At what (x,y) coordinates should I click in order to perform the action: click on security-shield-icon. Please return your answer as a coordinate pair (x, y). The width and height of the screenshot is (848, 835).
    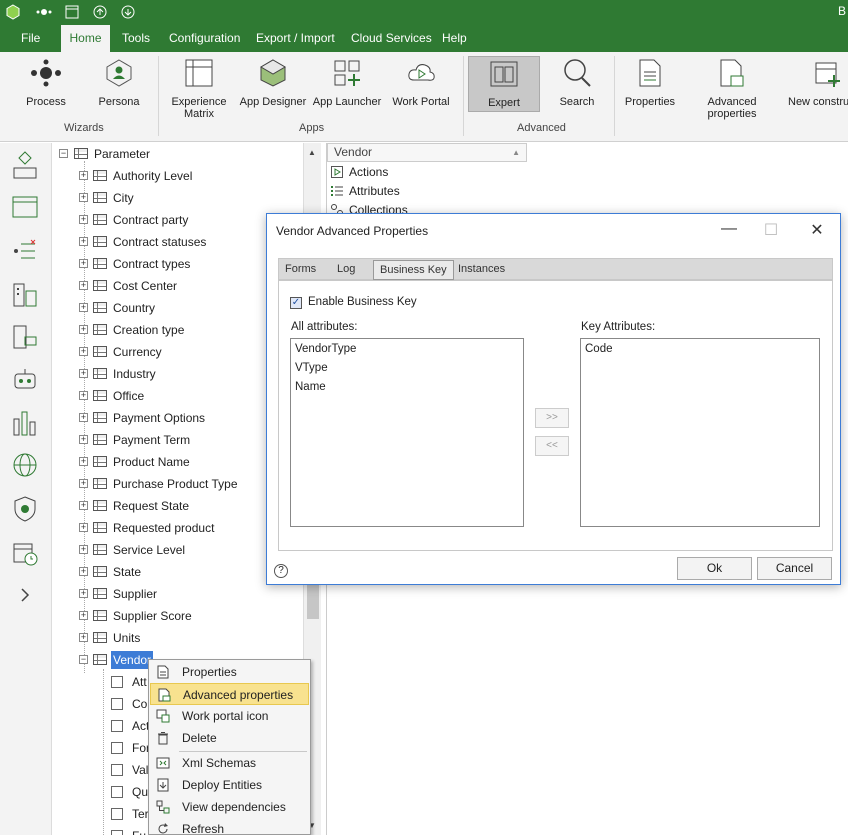
    Looking at the image, I should click on (25, 509).